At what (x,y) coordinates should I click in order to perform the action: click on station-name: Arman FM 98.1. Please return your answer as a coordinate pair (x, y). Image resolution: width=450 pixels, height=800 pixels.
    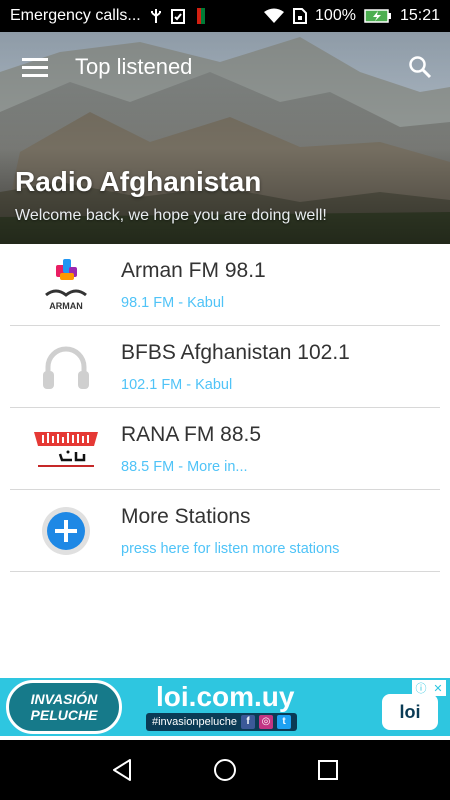
    Looking at the image, I should click on (193, 270).